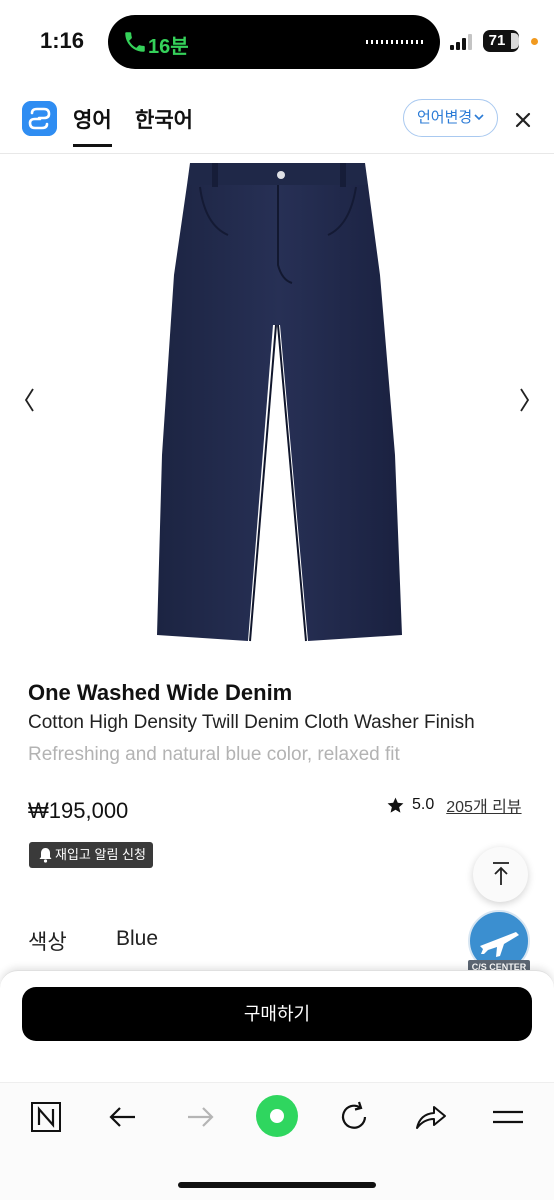 This screenshot has height=1200, width=554. Describe the element at coordinates (423, 804) in the screenshot. I see `rating-value: 5.0` at that location.